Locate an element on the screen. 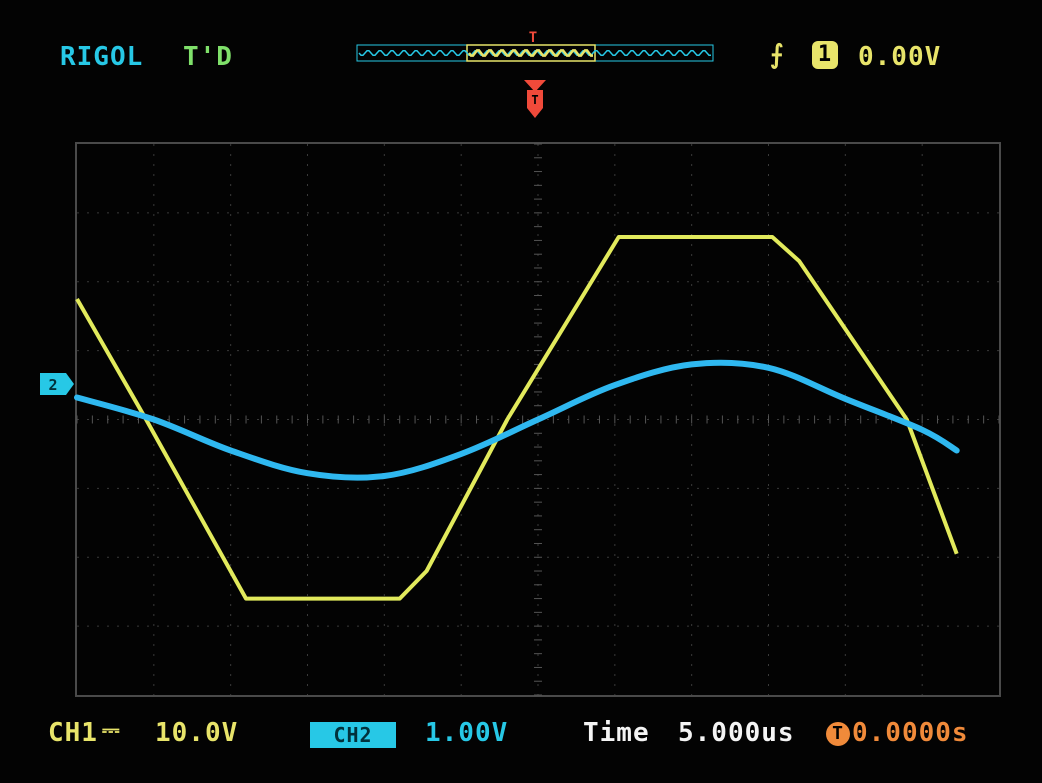 This screenshot has width=1042, height=783. time-label: Time is located at coordinates (616, 733).